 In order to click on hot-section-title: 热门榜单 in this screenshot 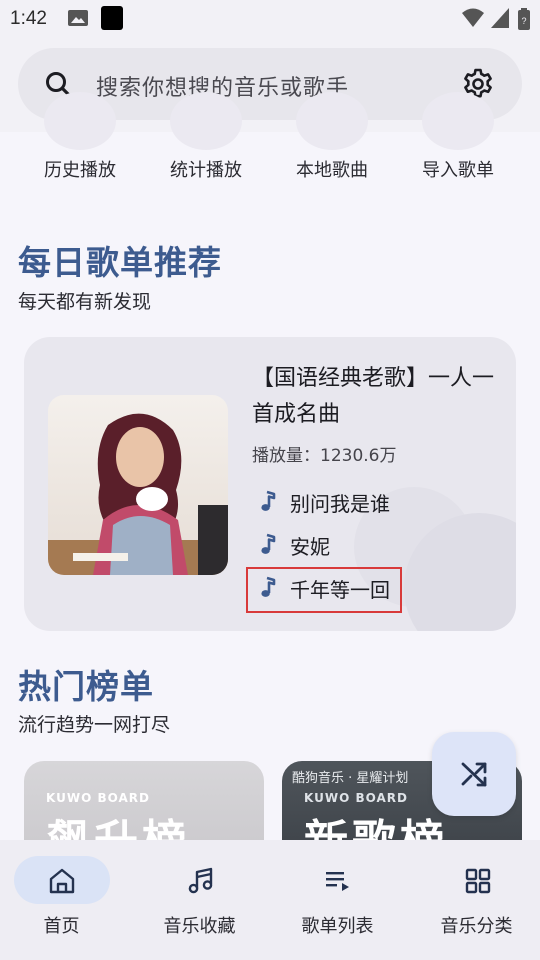, I will do `click(86, 686)`.